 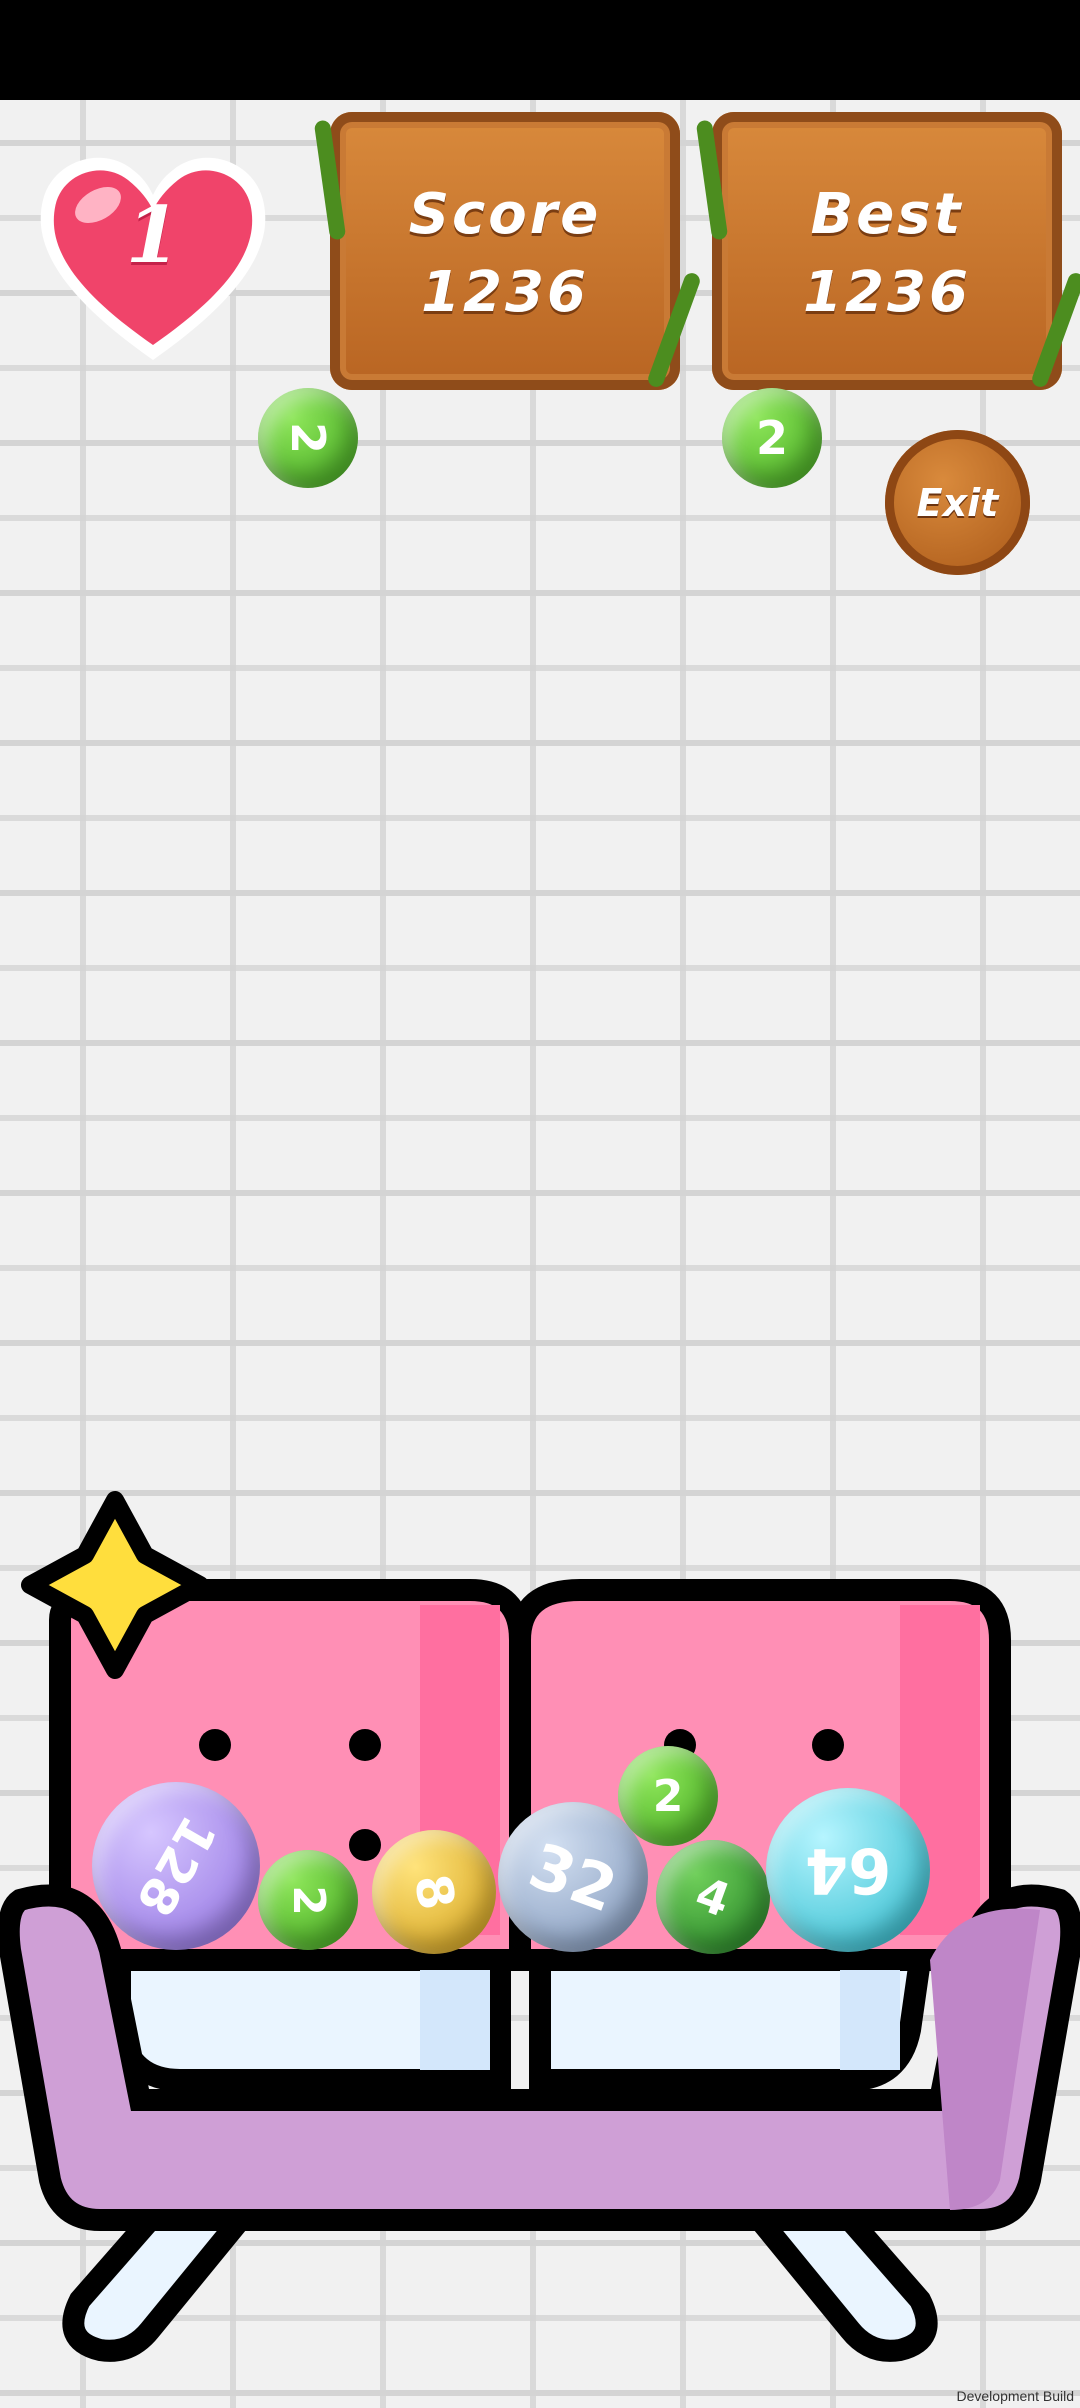 What do you see at coordinates (308, 438) in the screenshot?
I see `current-ball: 2` at bounding box center [308, 438].